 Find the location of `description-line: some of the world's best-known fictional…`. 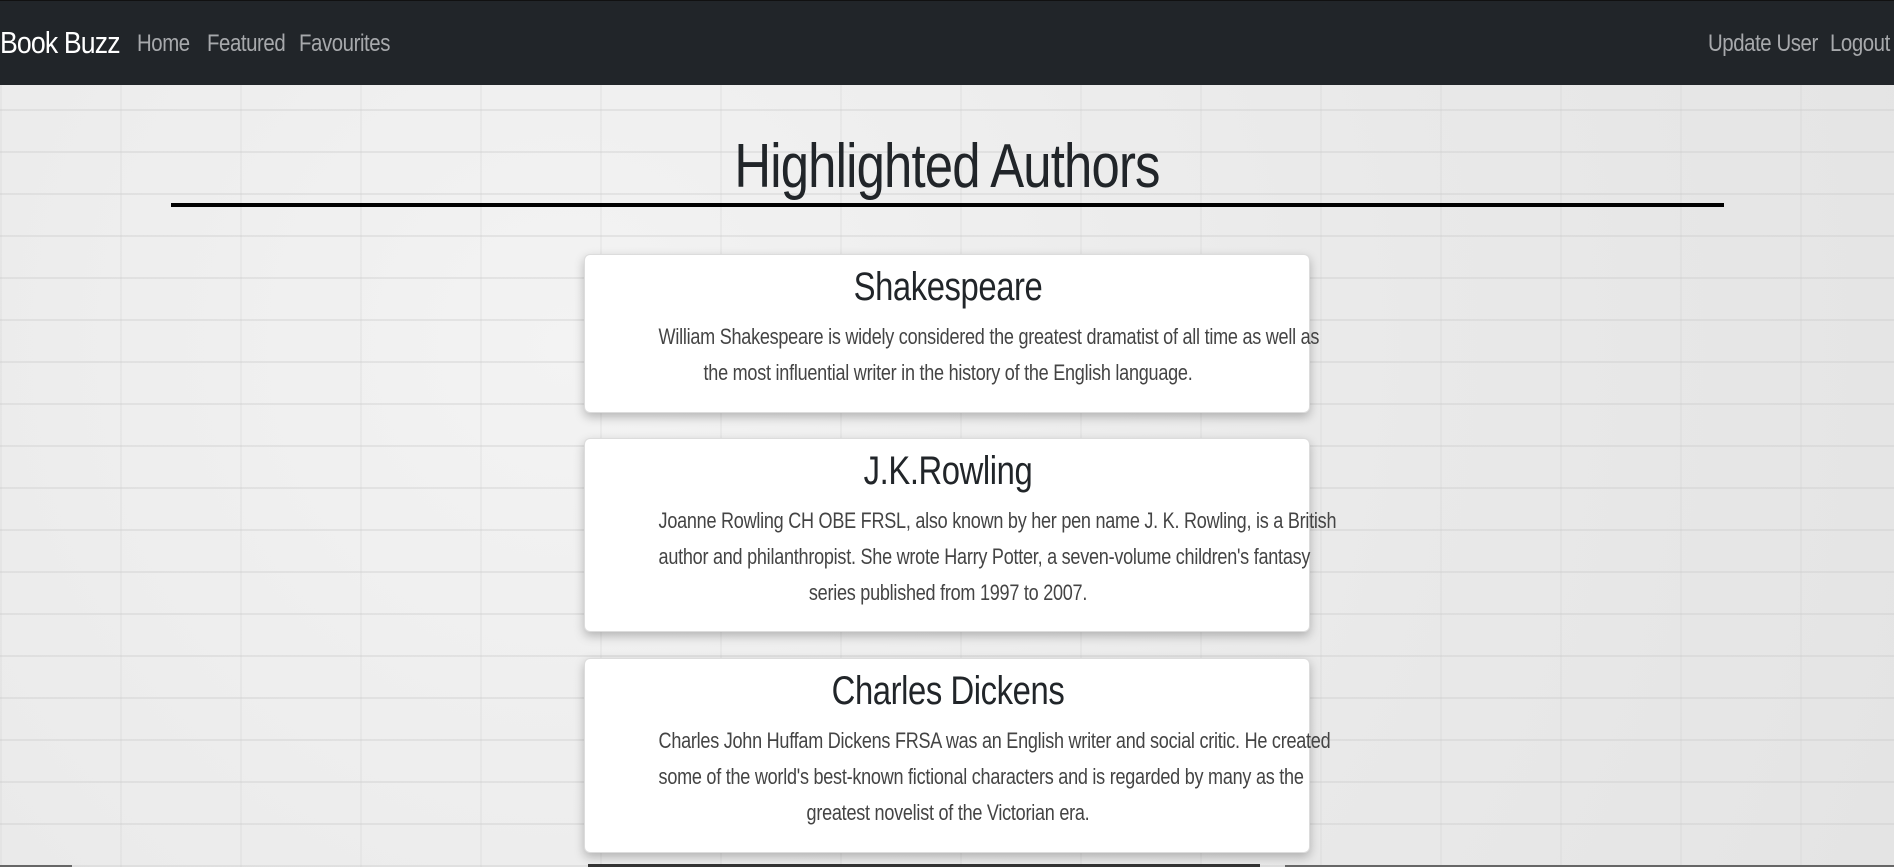

description-line: some of the world's best-known fictional… is located at coordinates (981, 776).